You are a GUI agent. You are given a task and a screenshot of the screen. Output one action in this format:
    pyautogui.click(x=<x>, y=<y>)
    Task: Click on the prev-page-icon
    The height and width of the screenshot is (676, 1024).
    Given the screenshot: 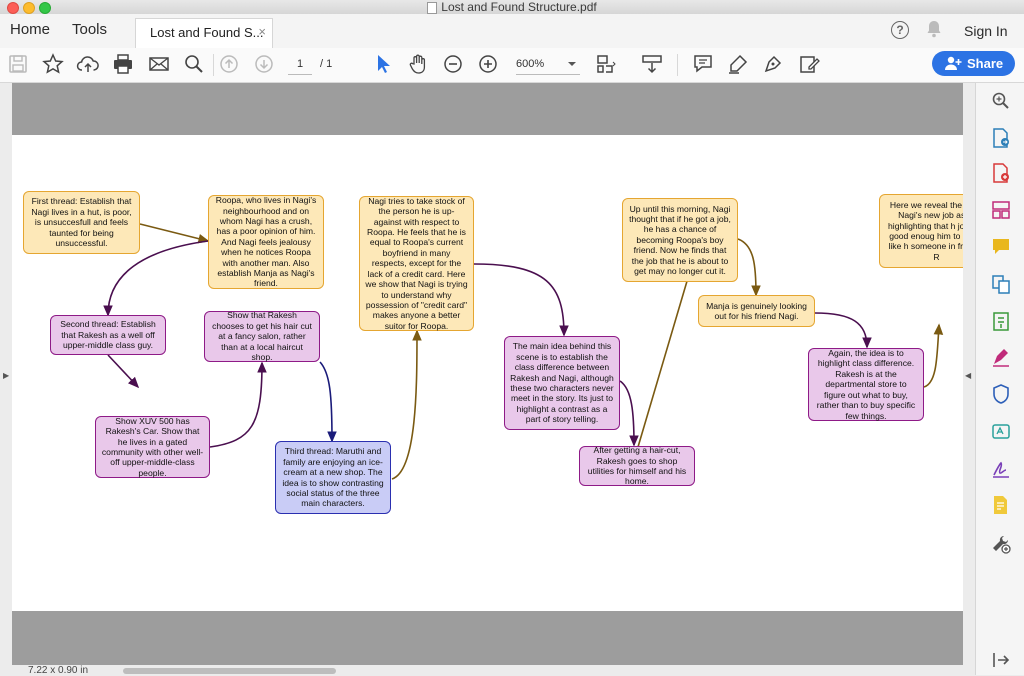 What is the action you would take?
    pyautogui.click(x=229, y=64)
    